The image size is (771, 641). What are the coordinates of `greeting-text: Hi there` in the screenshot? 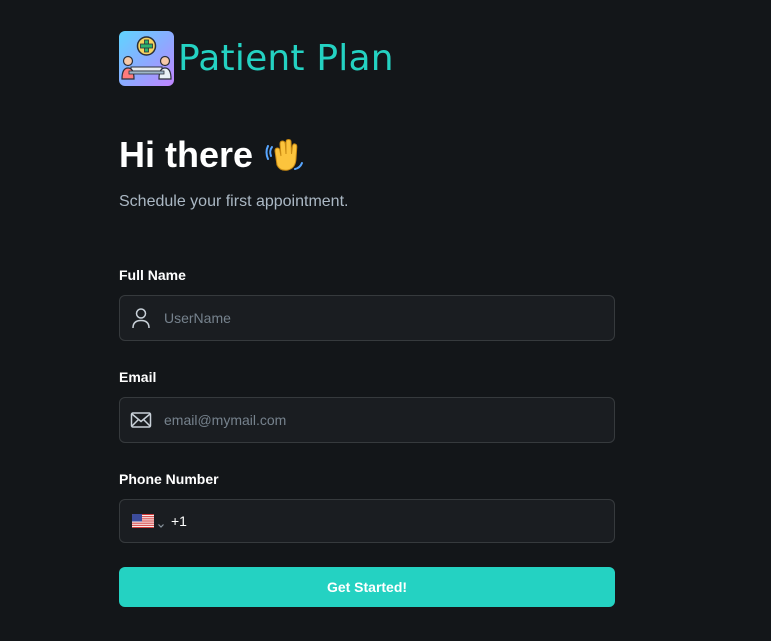 It's located at (186, 154).